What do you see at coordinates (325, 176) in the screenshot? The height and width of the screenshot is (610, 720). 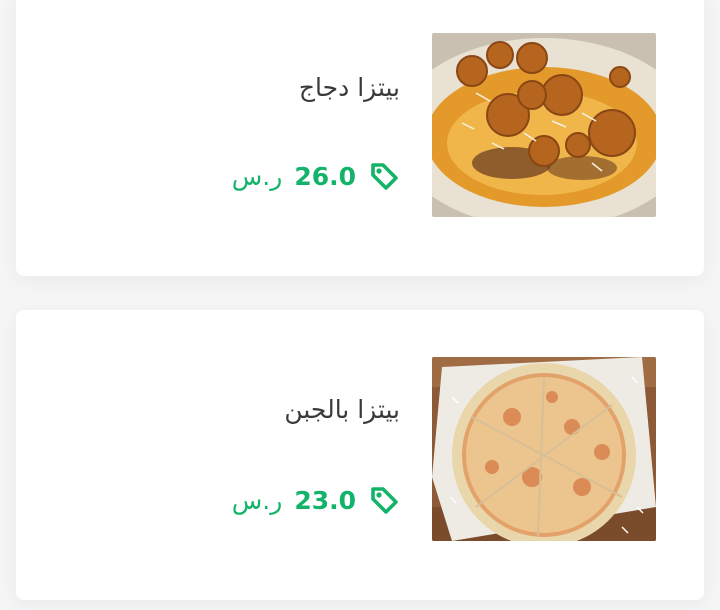 I see `price-value: 26.0` at bounding box center [325, 176].